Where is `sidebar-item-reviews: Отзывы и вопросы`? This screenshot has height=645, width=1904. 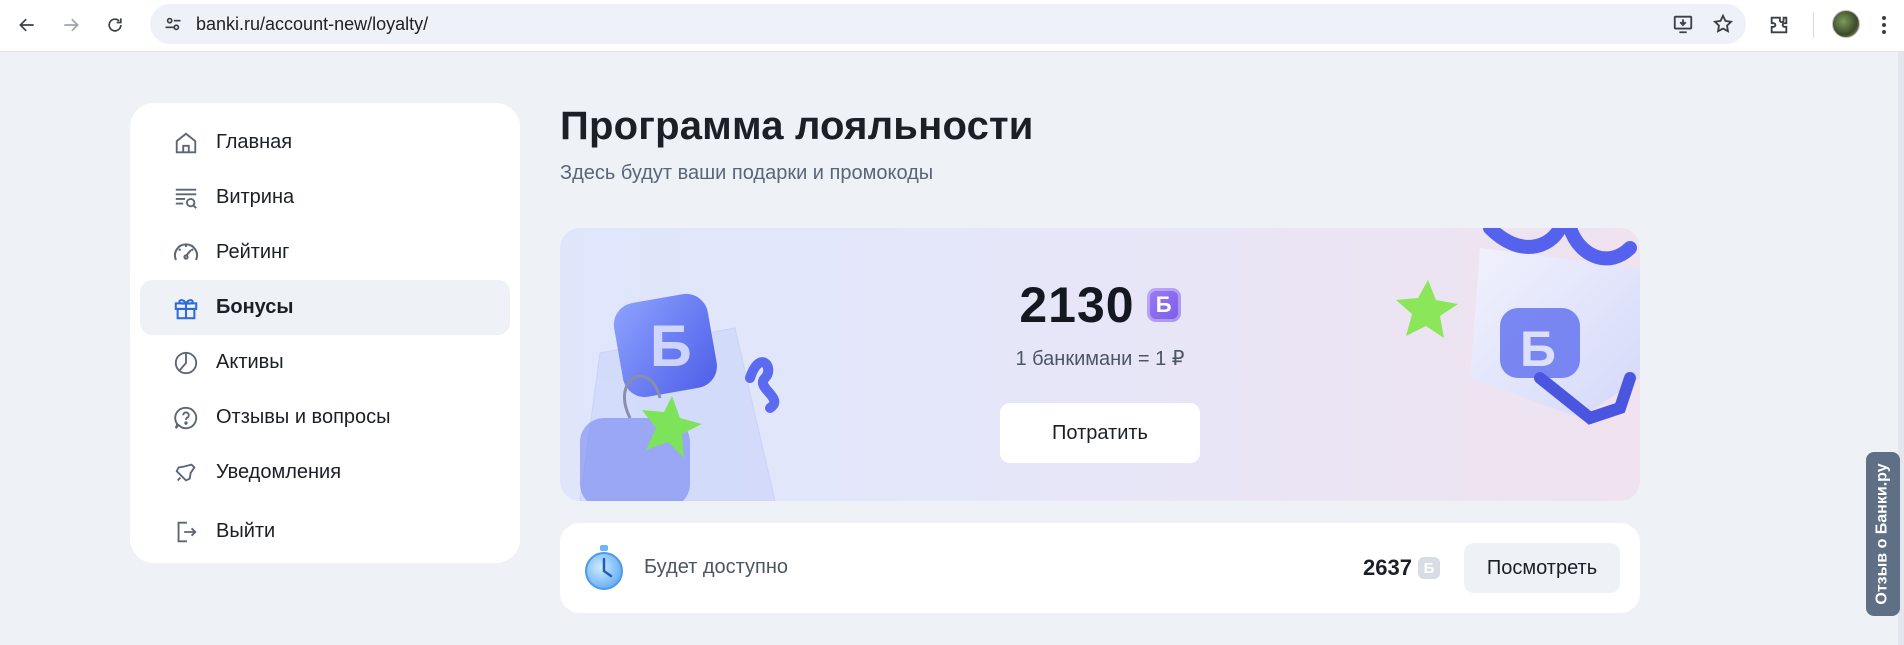
sidebar-item-reviews: Отзывы и вопросы is located at coordinates (325, 417).